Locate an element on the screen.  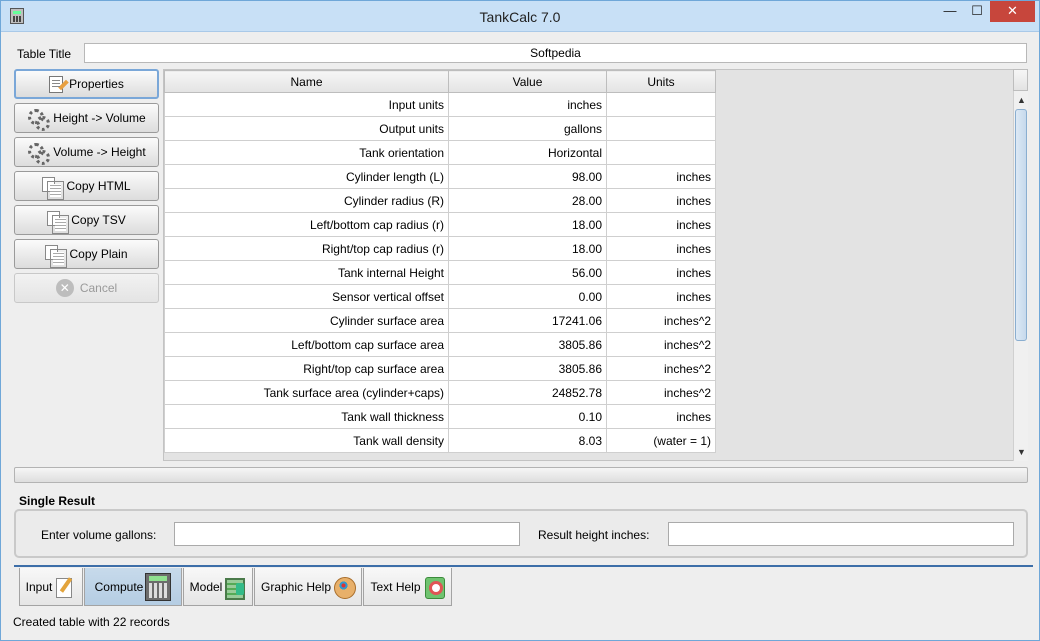
scroll-up-arrow-icon: ▲ is located at coordinates (1021, 100).